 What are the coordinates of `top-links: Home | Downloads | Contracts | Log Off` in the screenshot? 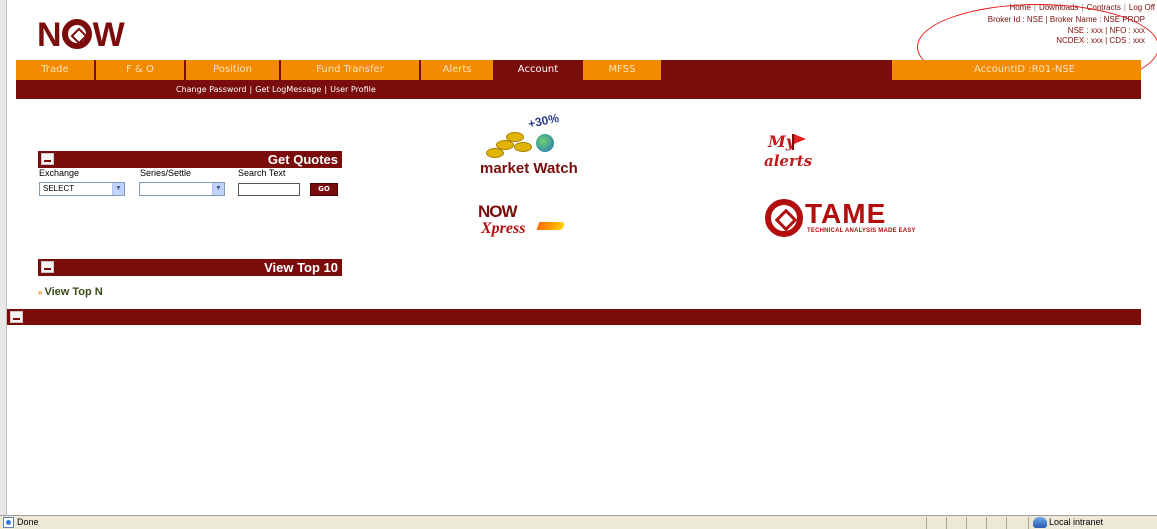 It's located at (1082, 7).